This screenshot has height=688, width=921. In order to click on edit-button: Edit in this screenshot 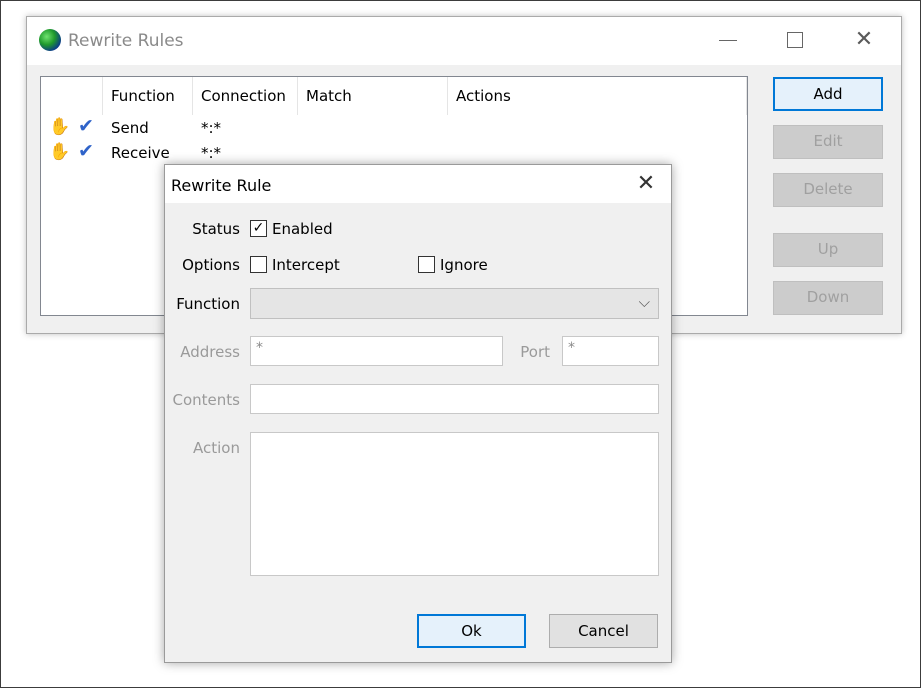, I will do `click(828, 142)`.